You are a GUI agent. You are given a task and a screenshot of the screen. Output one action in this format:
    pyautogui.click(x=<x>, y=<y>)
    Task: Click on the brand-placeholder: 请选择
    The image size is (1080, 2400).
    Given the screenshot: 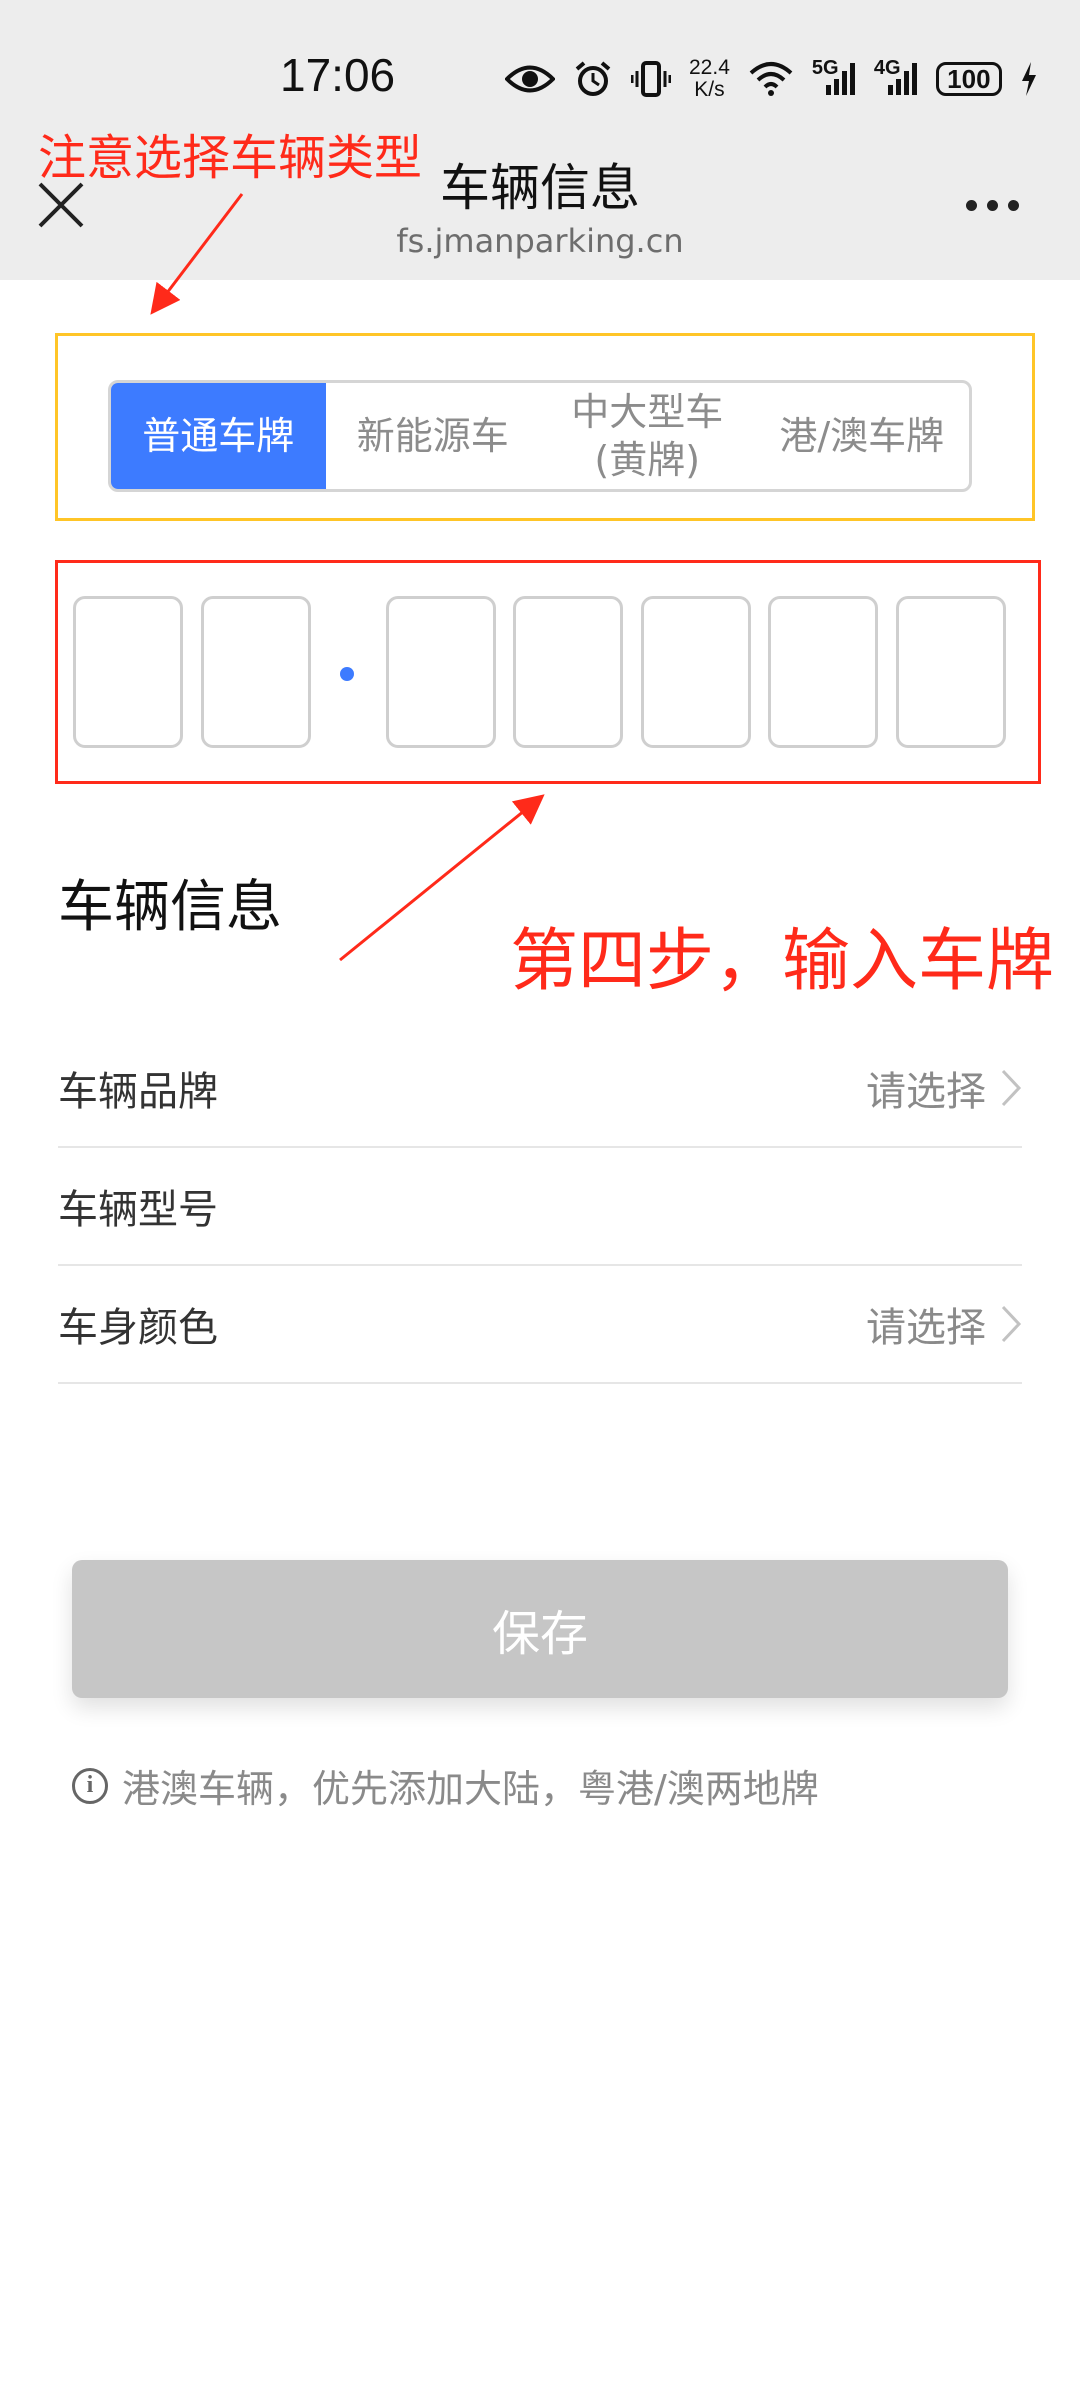 What is the action you would take?
    pyautogui.click(x=926, y=1092)
    